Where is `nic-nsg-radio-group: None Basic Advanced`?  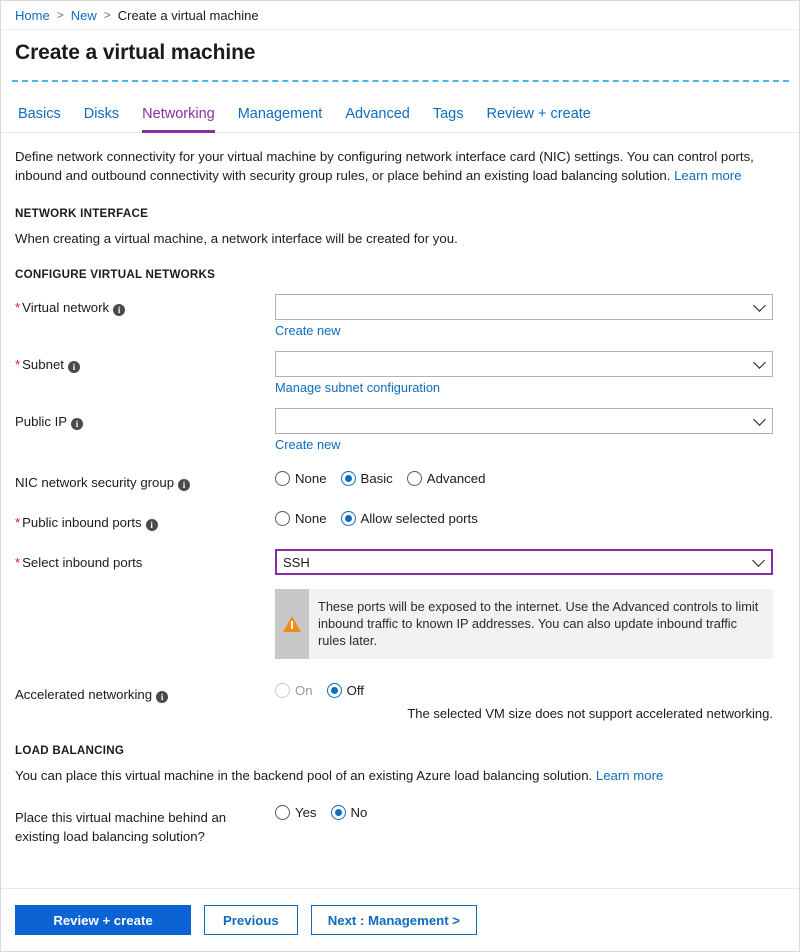
nic-nsg-radio-group: None Basic Advanced is located at coordinates (530, 477).